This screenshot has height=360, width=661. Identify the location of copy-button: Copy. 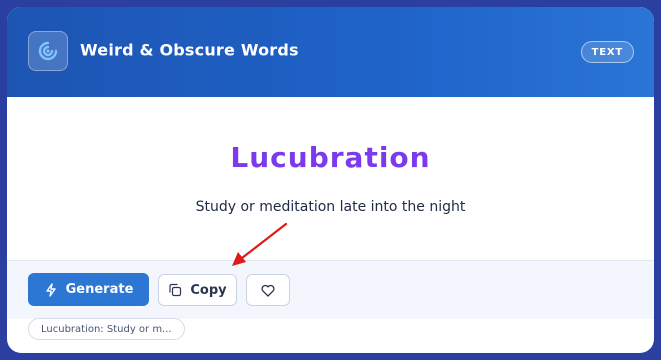
(197, 290).